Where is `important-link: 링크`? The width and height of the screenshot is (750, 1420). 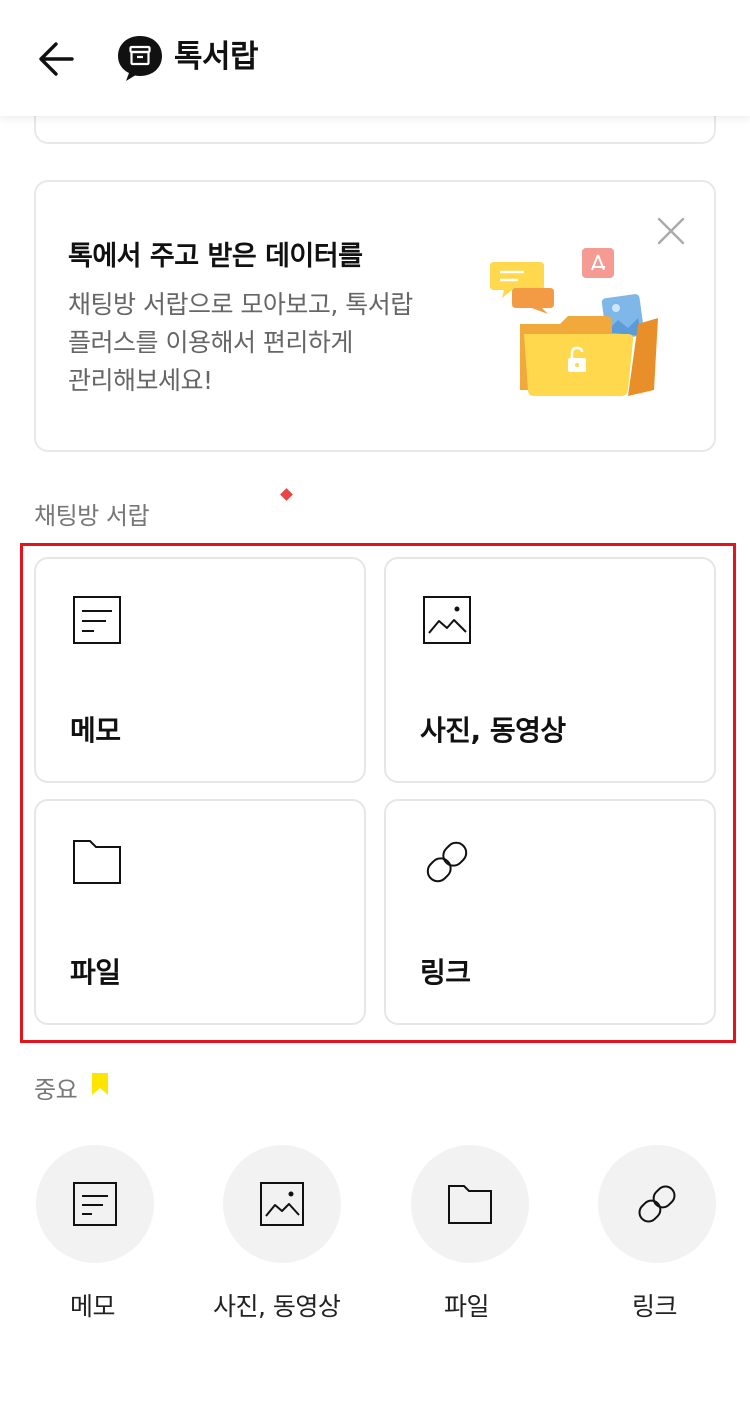 important-link: 링크 is located at coordinates (671, 1235).